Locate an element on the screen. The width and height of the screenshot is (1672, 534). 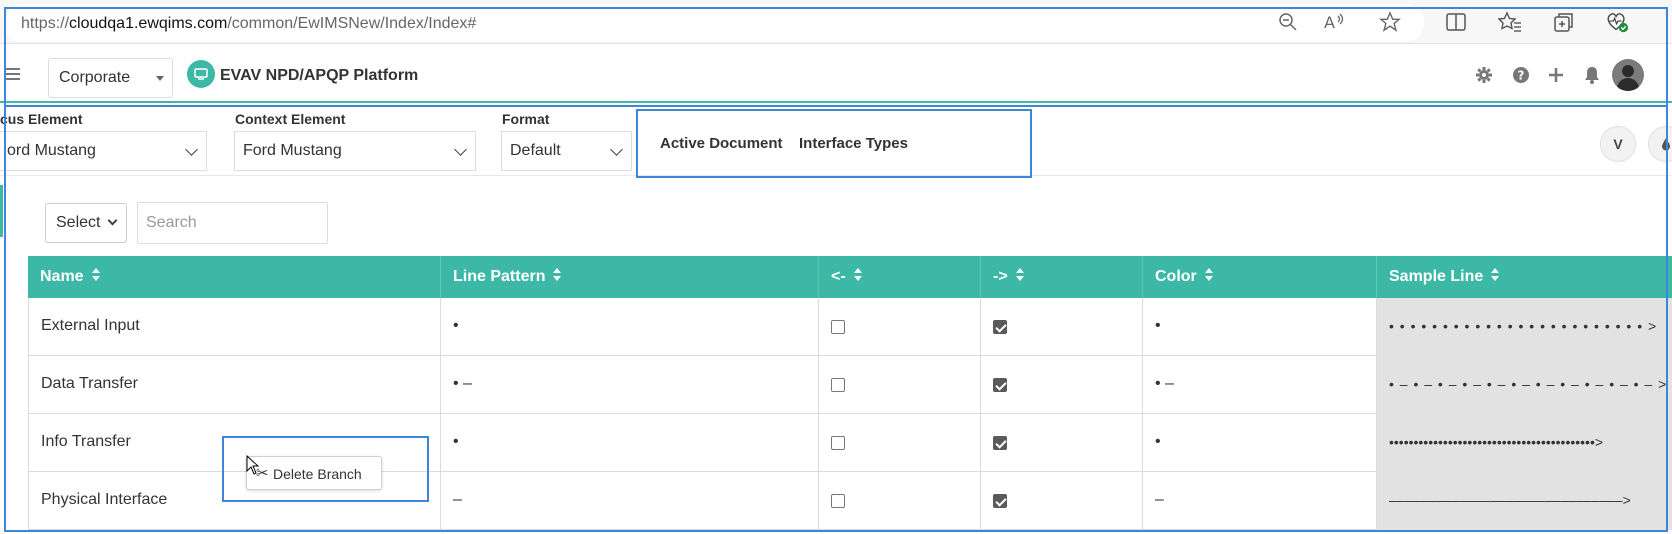
format-value: Default is located at coordinates (535, 150).